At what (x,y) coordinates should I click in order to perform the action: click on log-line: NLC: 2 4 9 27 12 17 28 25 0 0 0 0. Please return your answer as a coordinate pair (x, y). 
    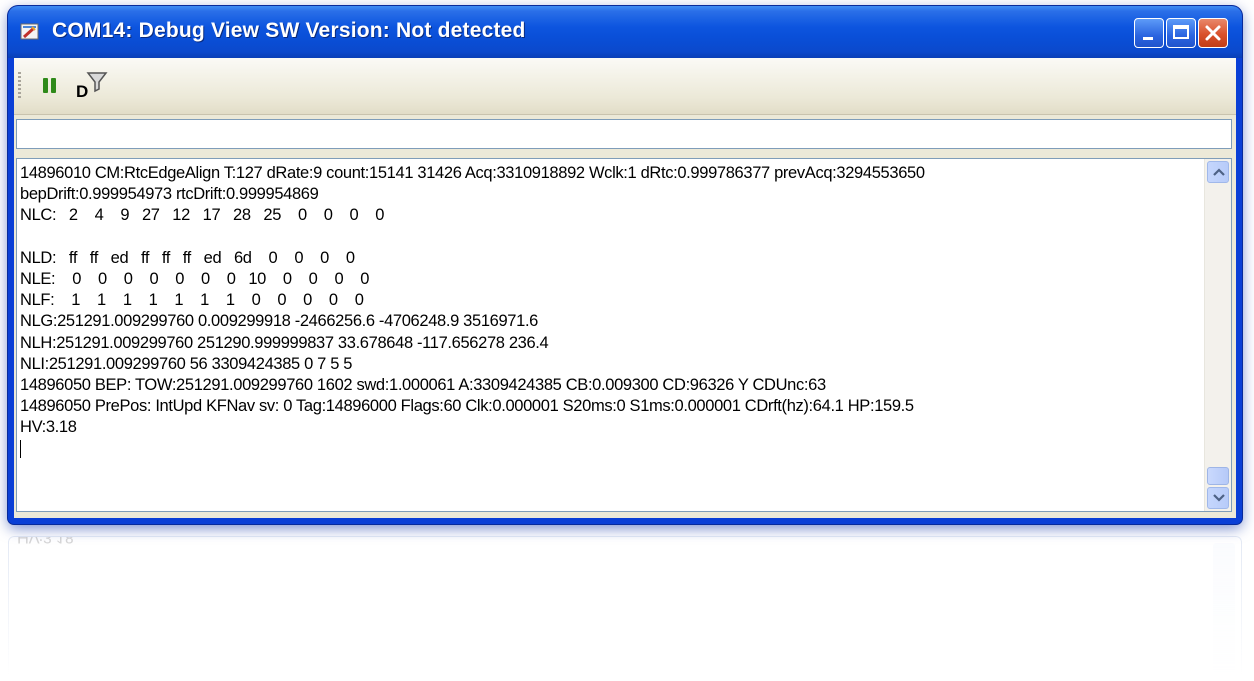
    Looking at the image, I should click on (202, 215).